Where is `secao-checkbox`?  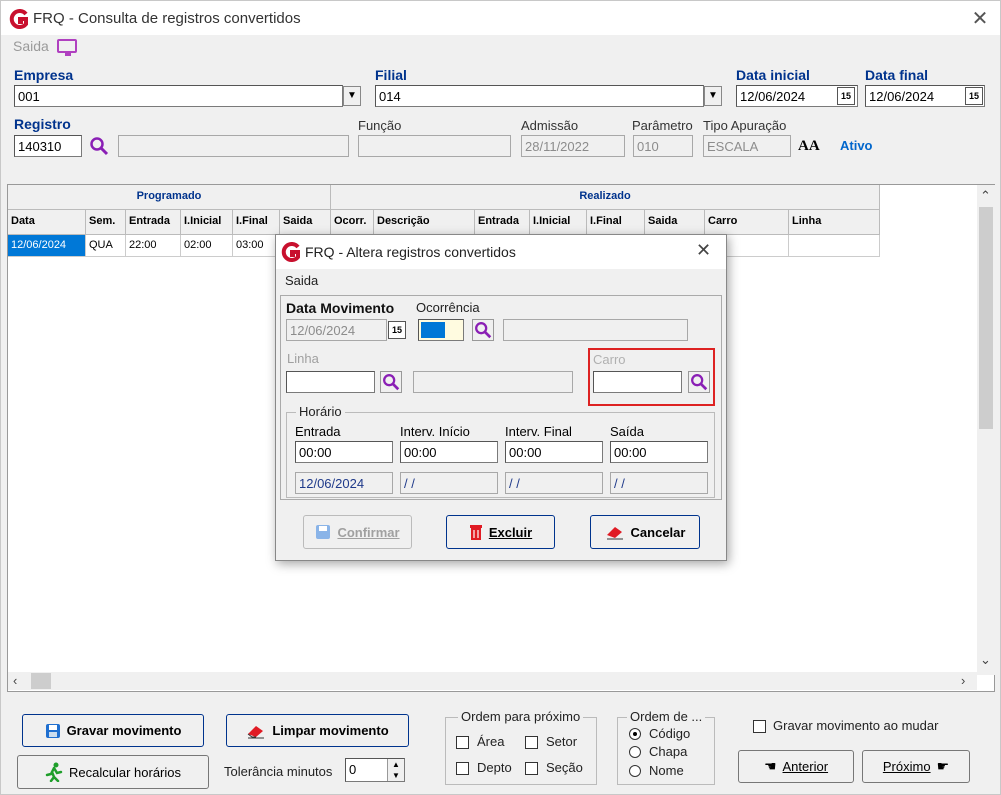 secao-checkbox is located at coordinates (531, 768).